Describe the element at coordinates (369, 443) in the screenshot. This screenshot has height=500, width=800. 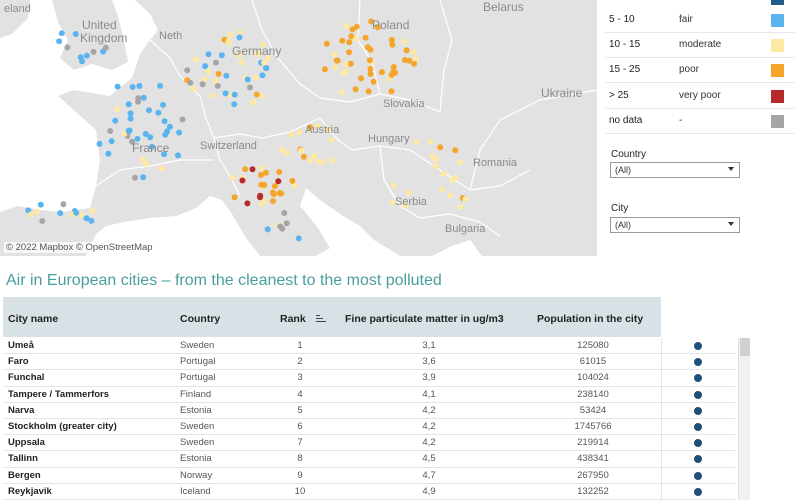
I see `table-row: Uppsala Sweden 7 4,2 219914` at that location.